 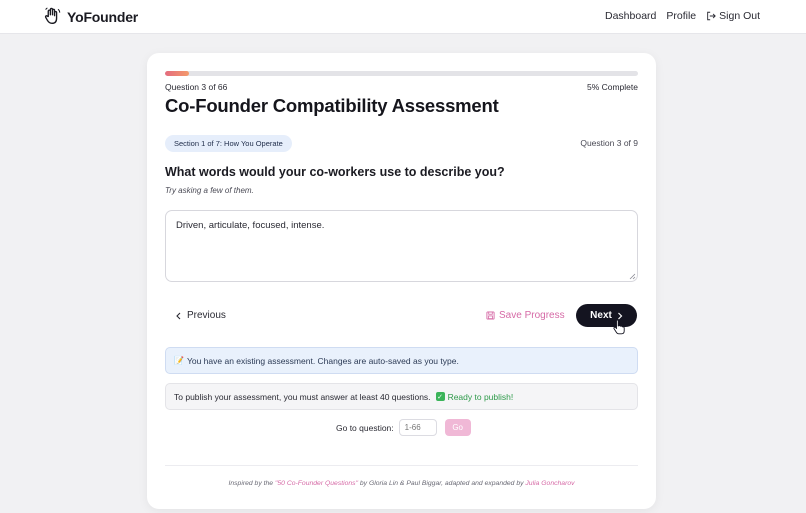 I want to click on brand-name: YoFounder, so click(x=103, y=16).